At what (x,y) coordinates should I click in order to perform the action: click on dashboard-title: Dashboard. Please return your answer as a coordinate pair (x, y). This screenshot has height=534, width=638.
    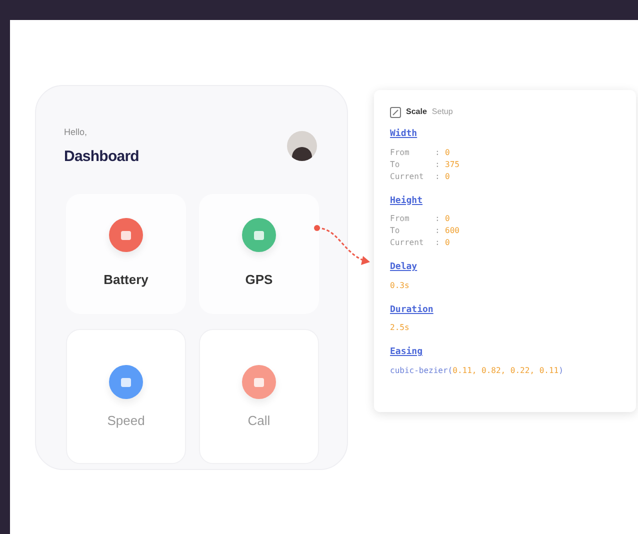
    Looking at the image, I should click on (101, 156).